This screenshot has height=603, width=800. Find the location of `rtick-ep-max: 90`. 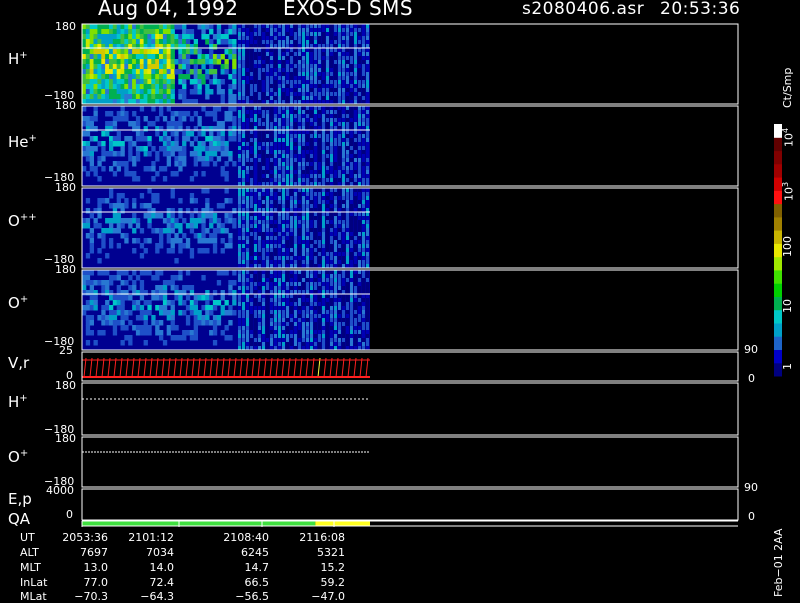

rtick-ep-max: 90 is located at coordinates (751, 487).